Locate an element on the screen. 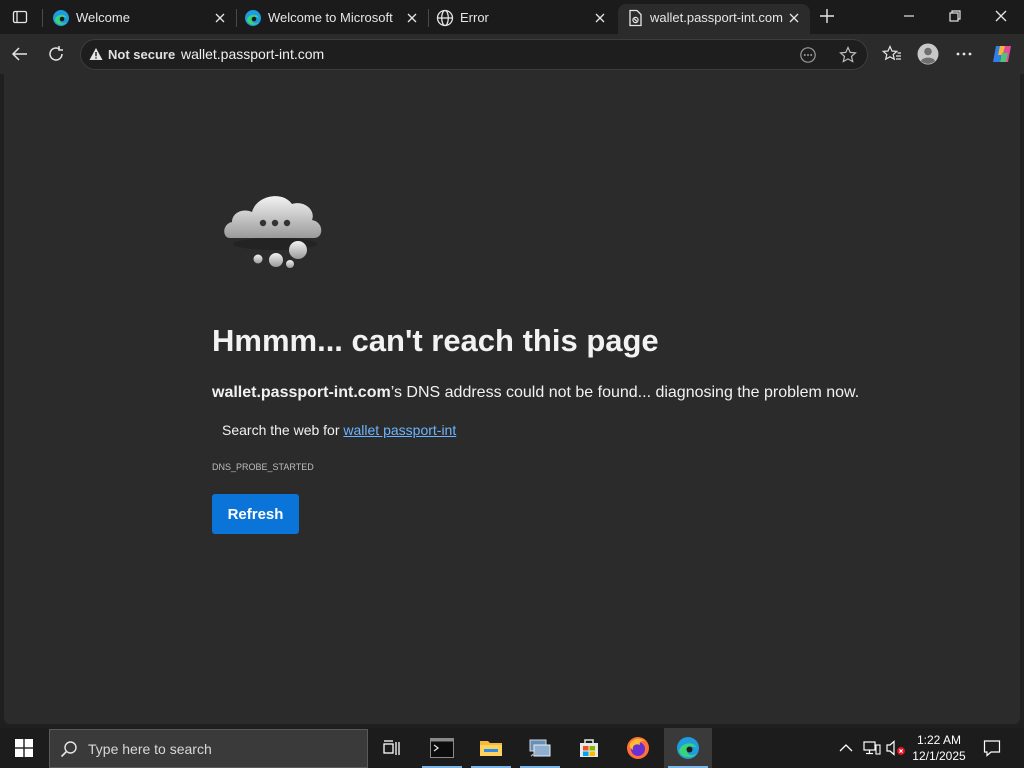  tab-title: wallet.passport-int.com is located at coordinates (716, 17).